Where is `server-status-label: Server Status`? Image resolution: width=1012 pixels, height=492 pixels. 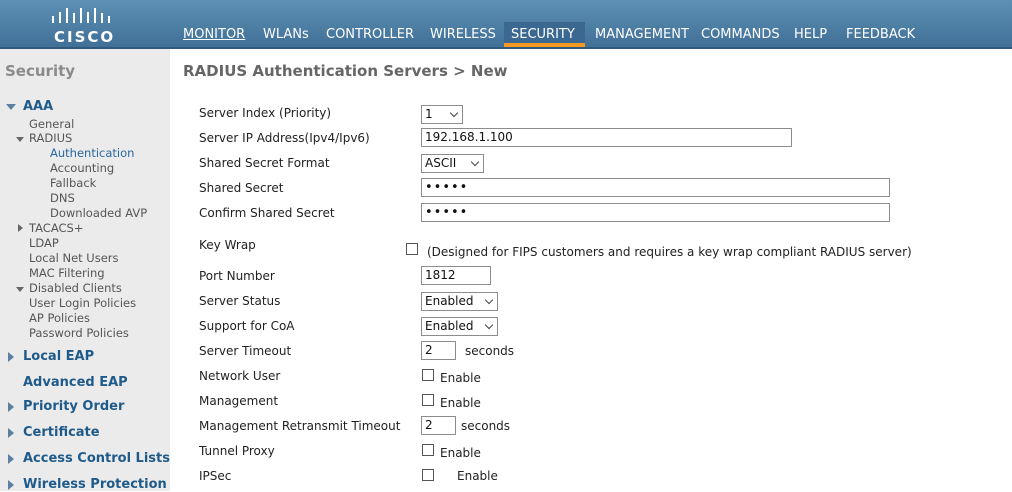
server-status-label: Server Status is located at coordinates (240, 301).